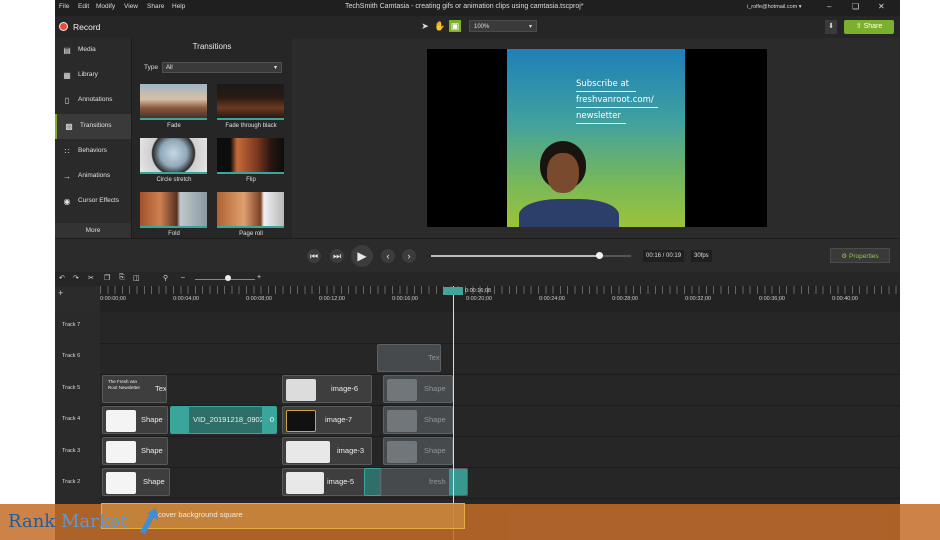 Image resolution: width=940 pixels, height=540 pixels. Describe the element at coordinates (860, 255) in the screenshot. I see `properties-button: ⚙ Properties` at that location.